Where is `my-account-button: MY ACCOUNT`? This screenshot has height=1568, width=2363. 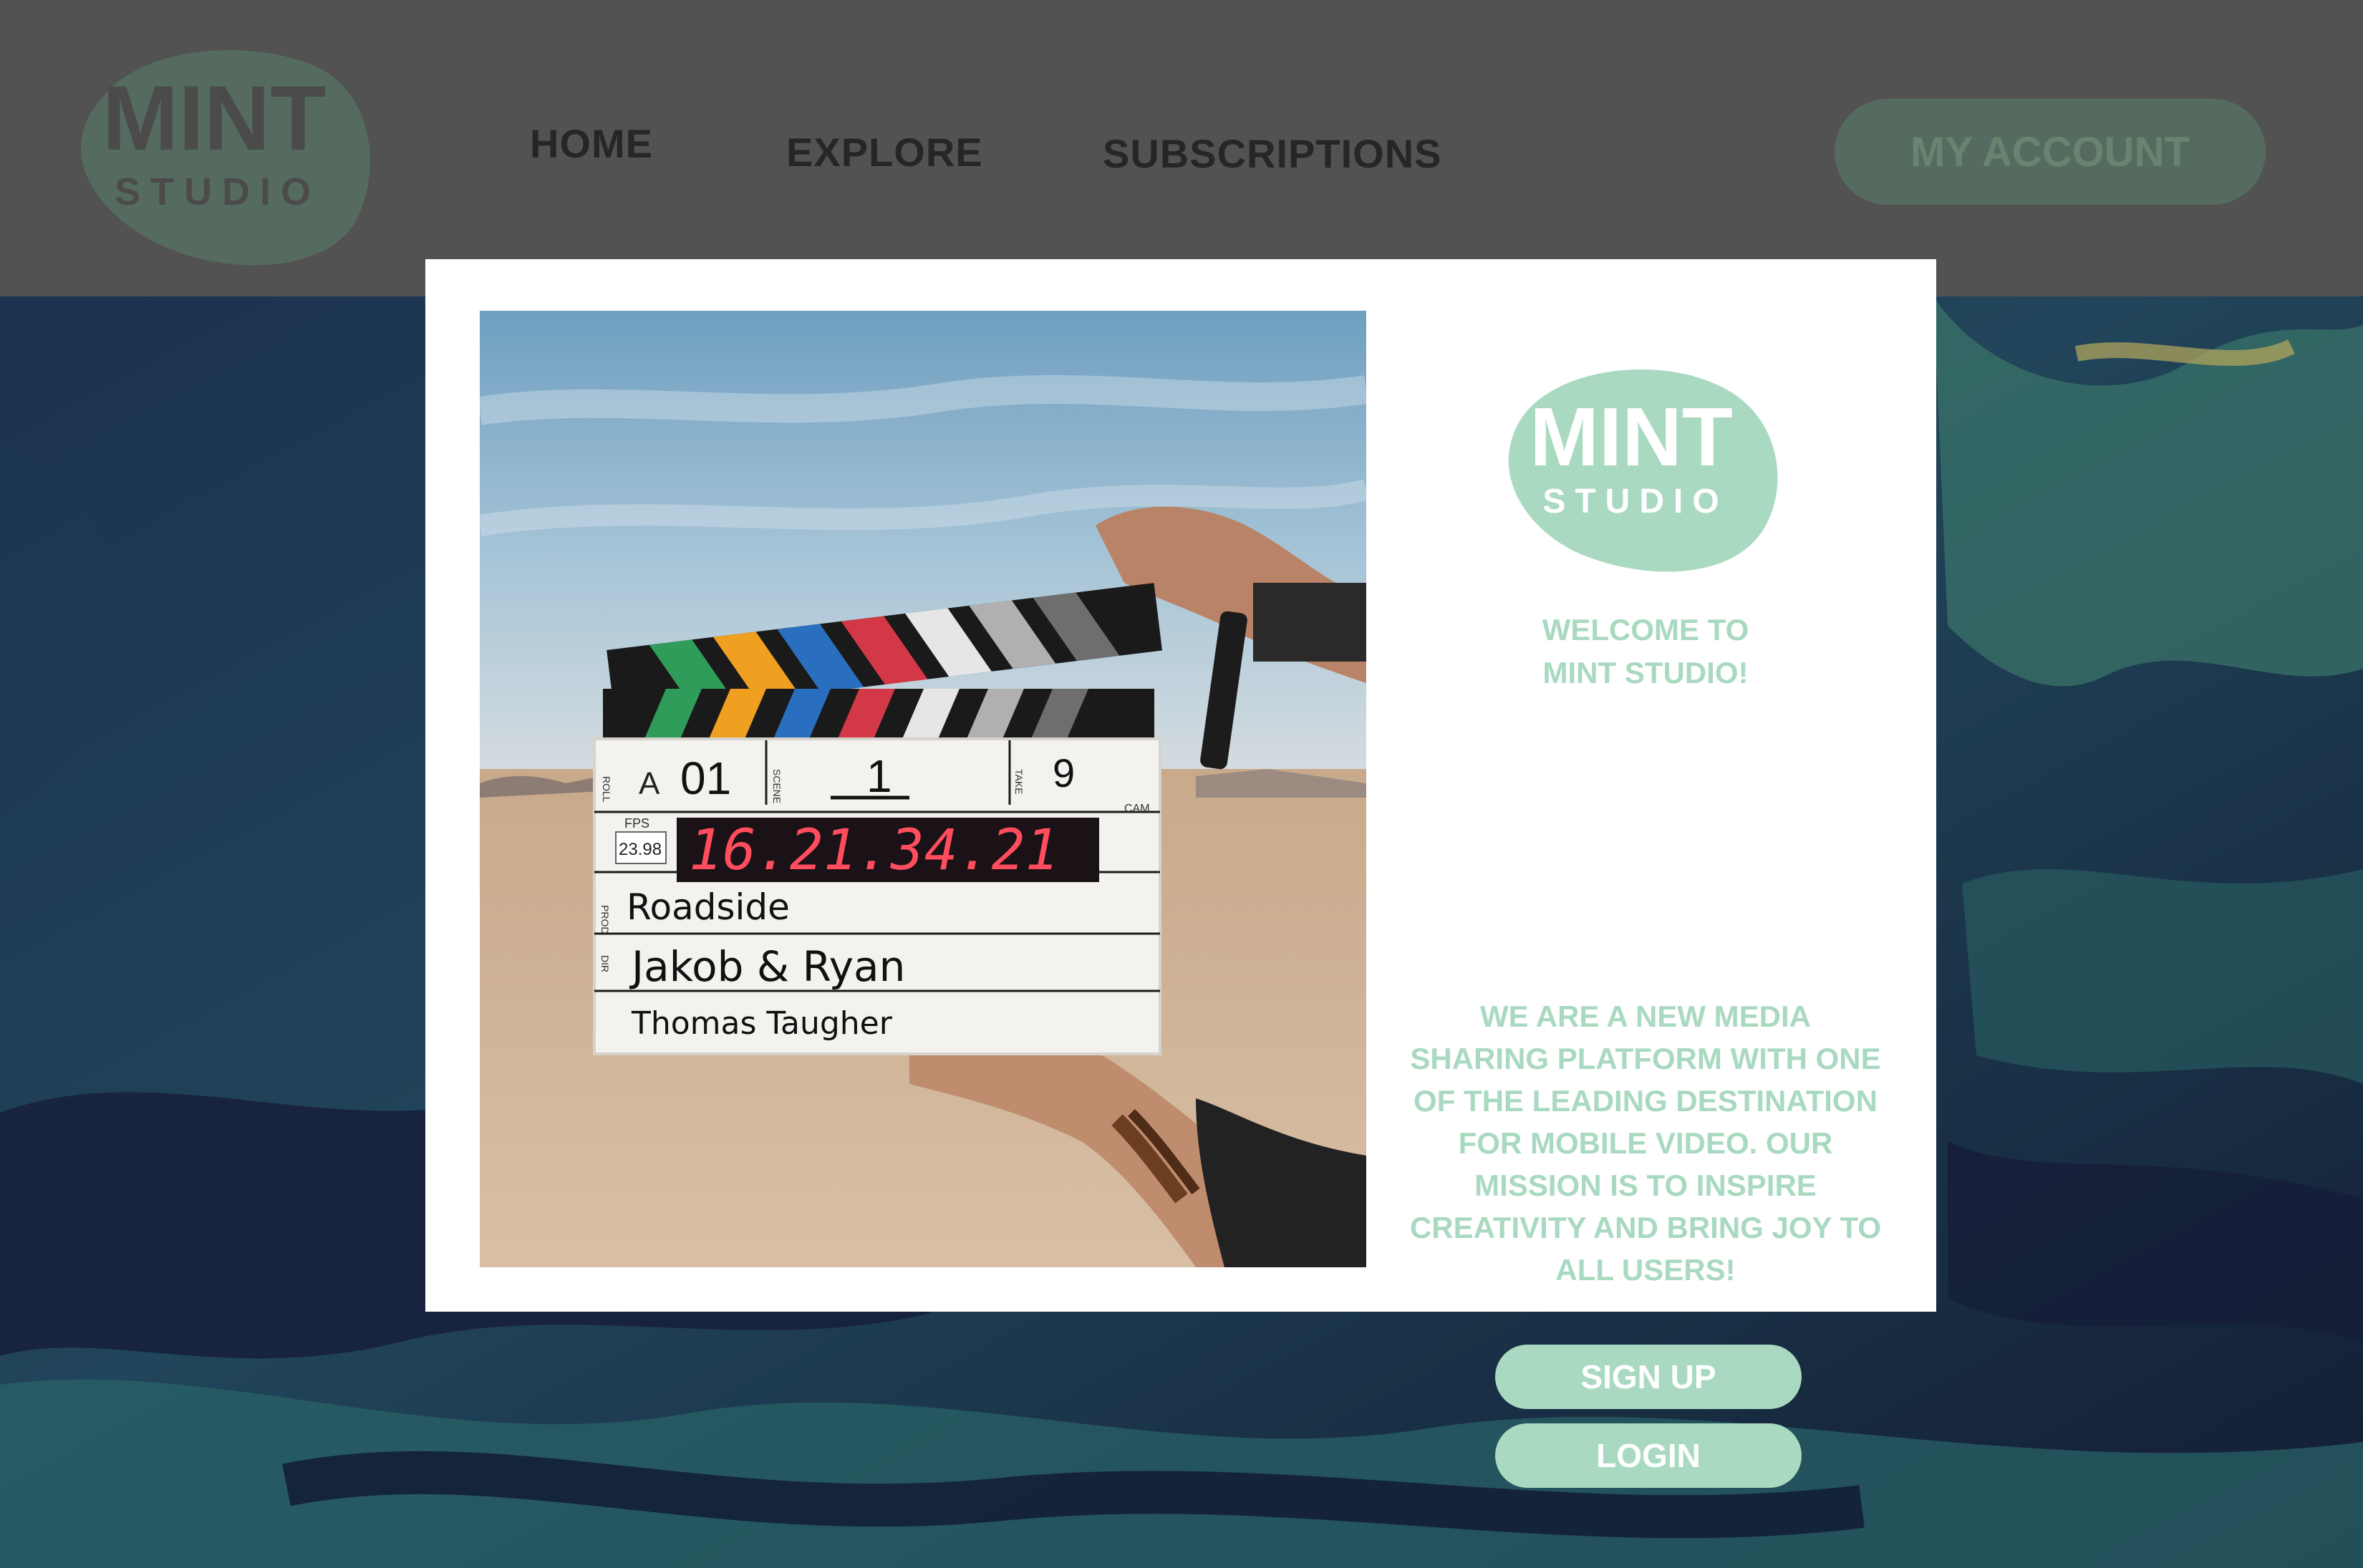
my-account-button: MY ACCOUNT is located at coordinates (2050, 152).